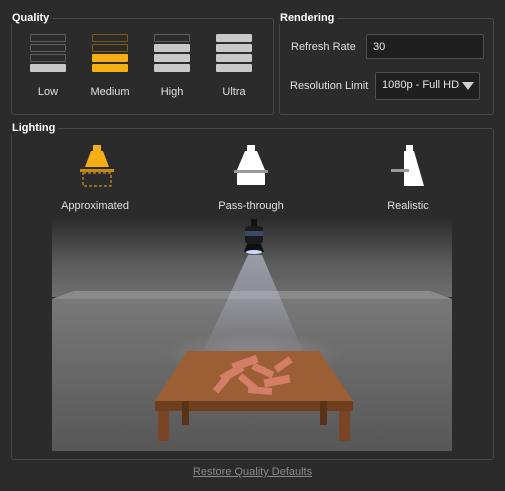 The width and height of the screenshot is (505, 491). Describe the element at coordinates (110, 92) in the screenshot. I see `quality-option-label: Medium` at that location.